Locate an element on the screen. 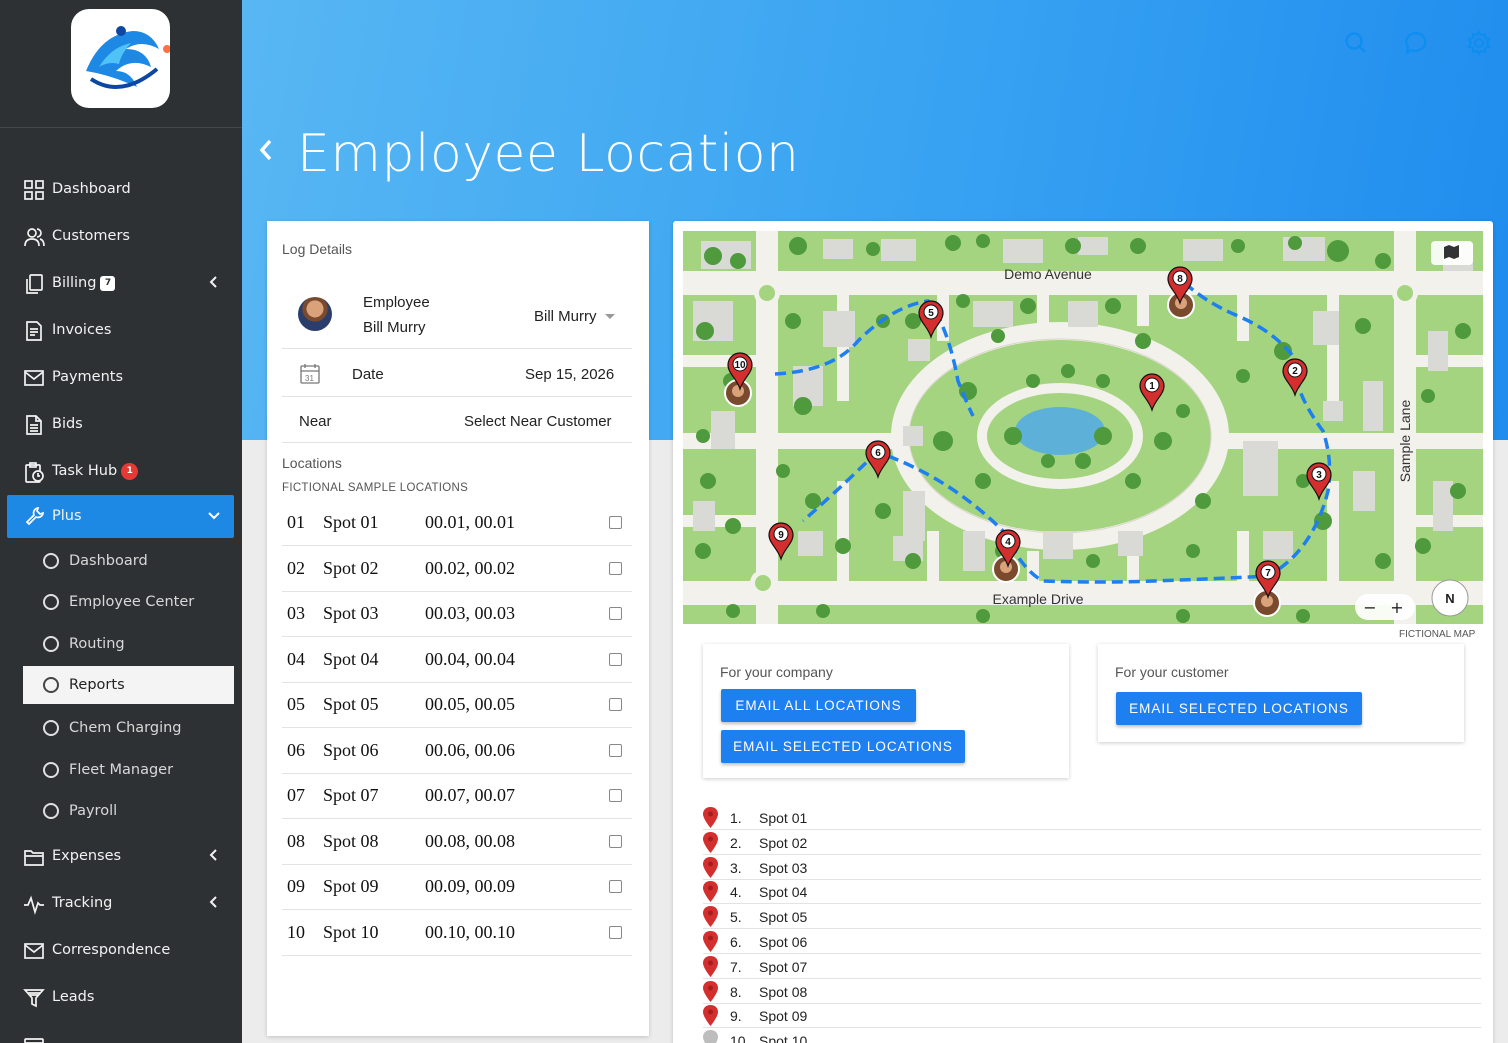 This screenshot has height=1043, width=1508. list-item: 6. Spot 06 is located at coordinates (1092, 941).